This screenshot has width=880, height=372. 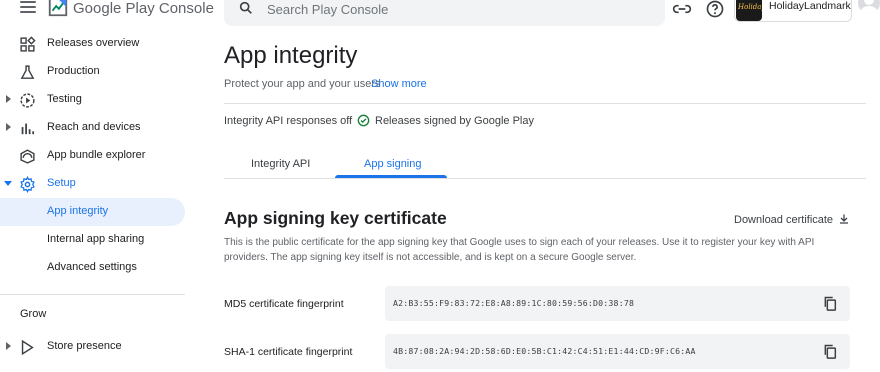 I want to click on sidebar-item-app-bundle-explorer: App bundle explorer, so click(x=92, y=156).